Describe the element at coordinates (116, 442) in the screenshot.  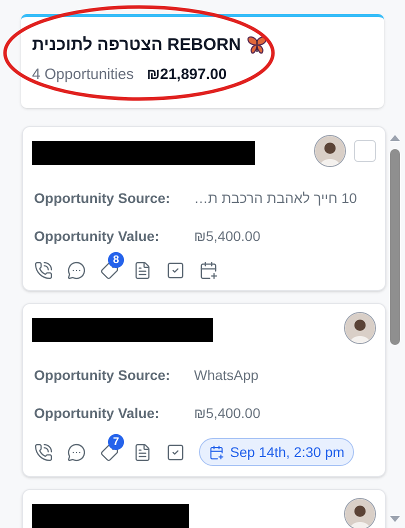
I see `count-badge: 7` at that location.